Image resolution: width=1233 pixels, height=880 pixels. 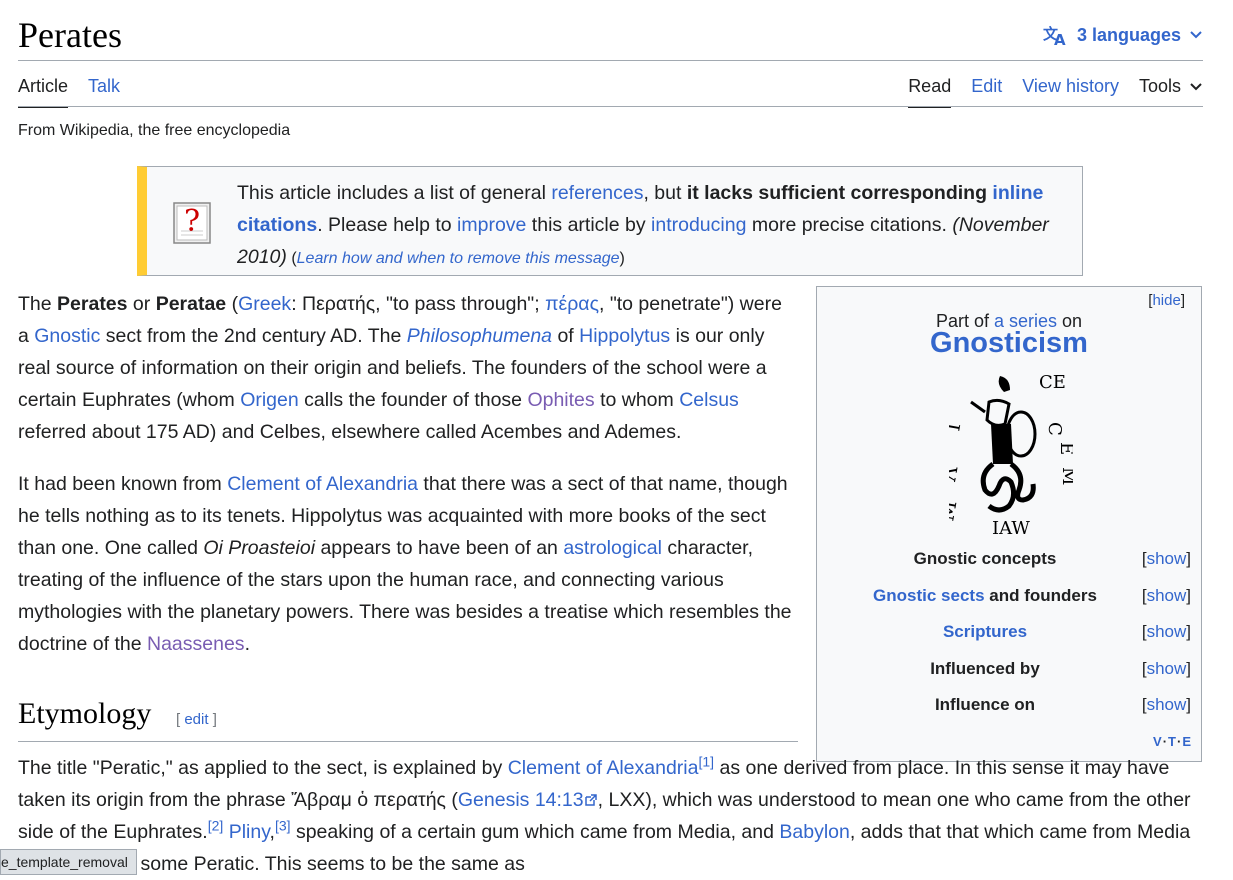 What do you see at coordinates (597, 193) in the screenshot?
I see `references-link: references` at bounding box center [597, 193].